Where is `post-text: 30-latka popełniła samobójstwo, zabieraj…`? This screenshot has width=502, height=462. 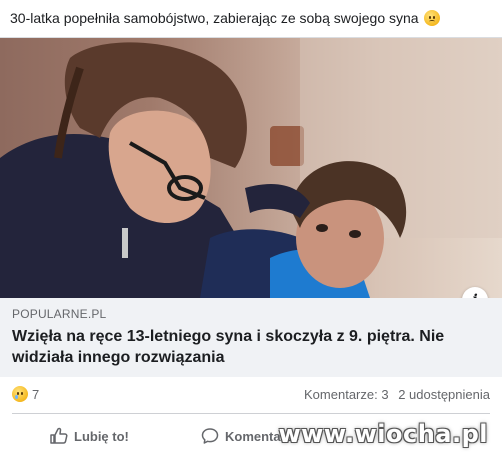
post-text: 30-latka popełniła samobójstwo, zabieraj… is located at coordinates (254, 18).